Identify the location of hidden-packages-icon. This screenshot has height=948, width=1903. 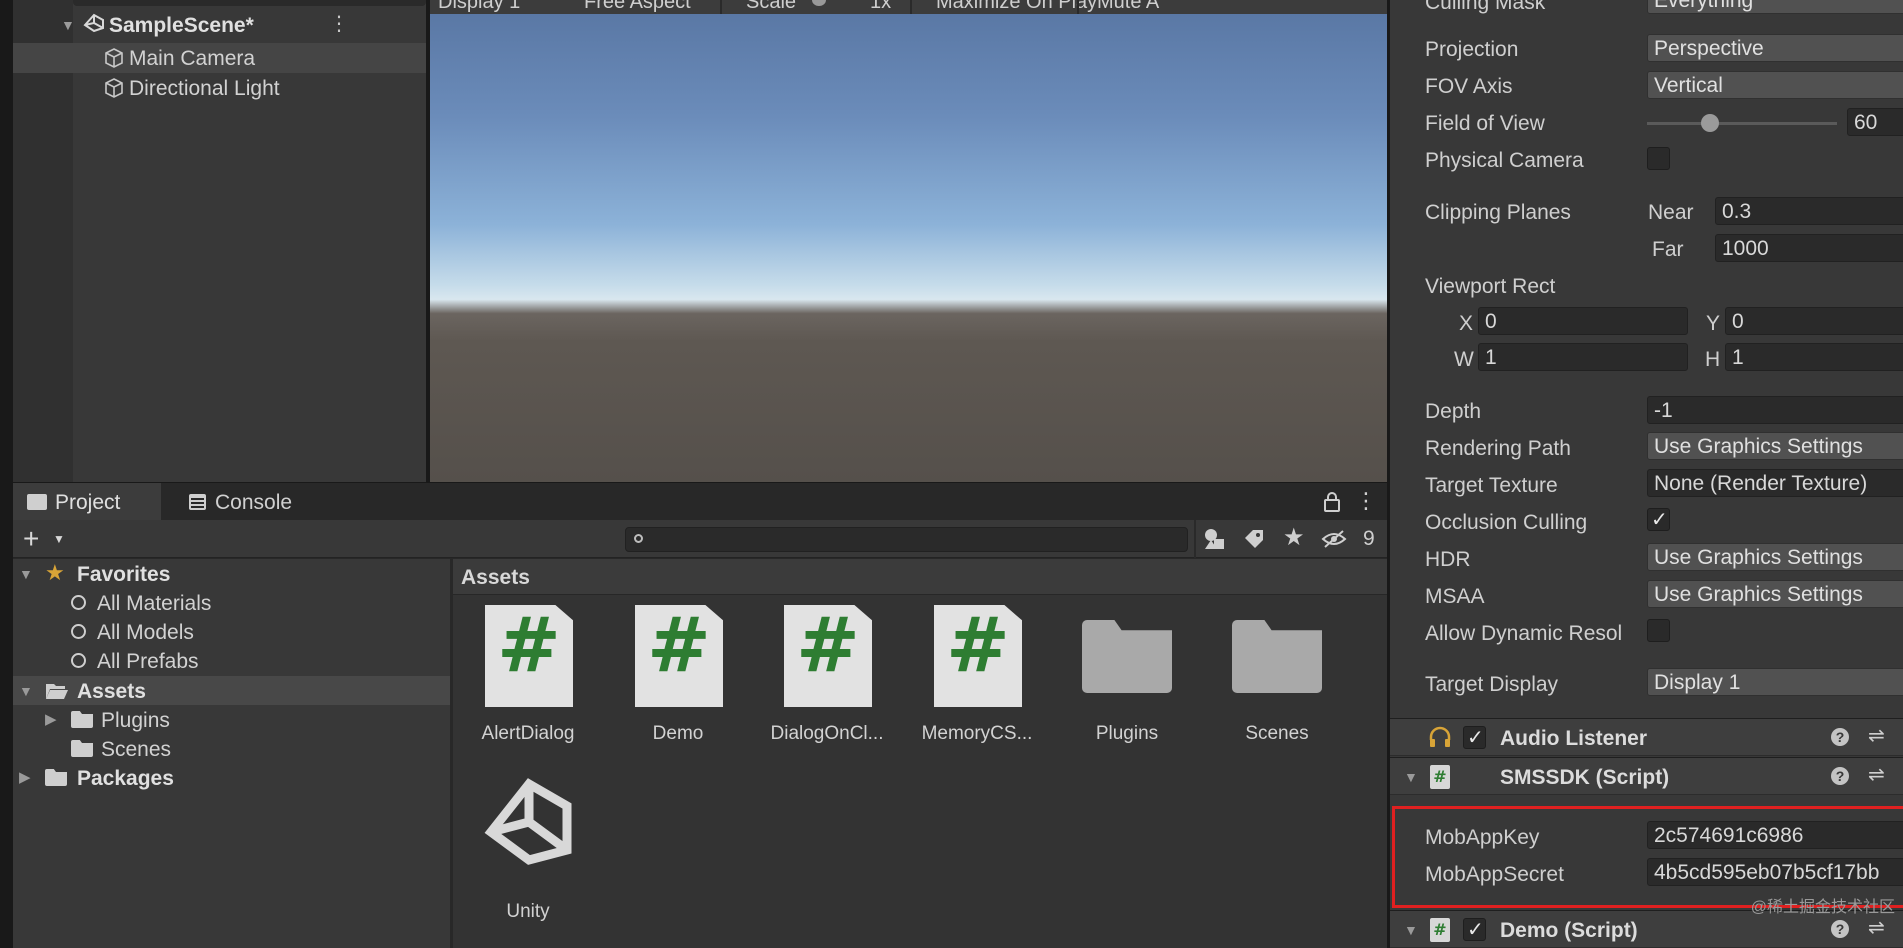
(1334, 539).